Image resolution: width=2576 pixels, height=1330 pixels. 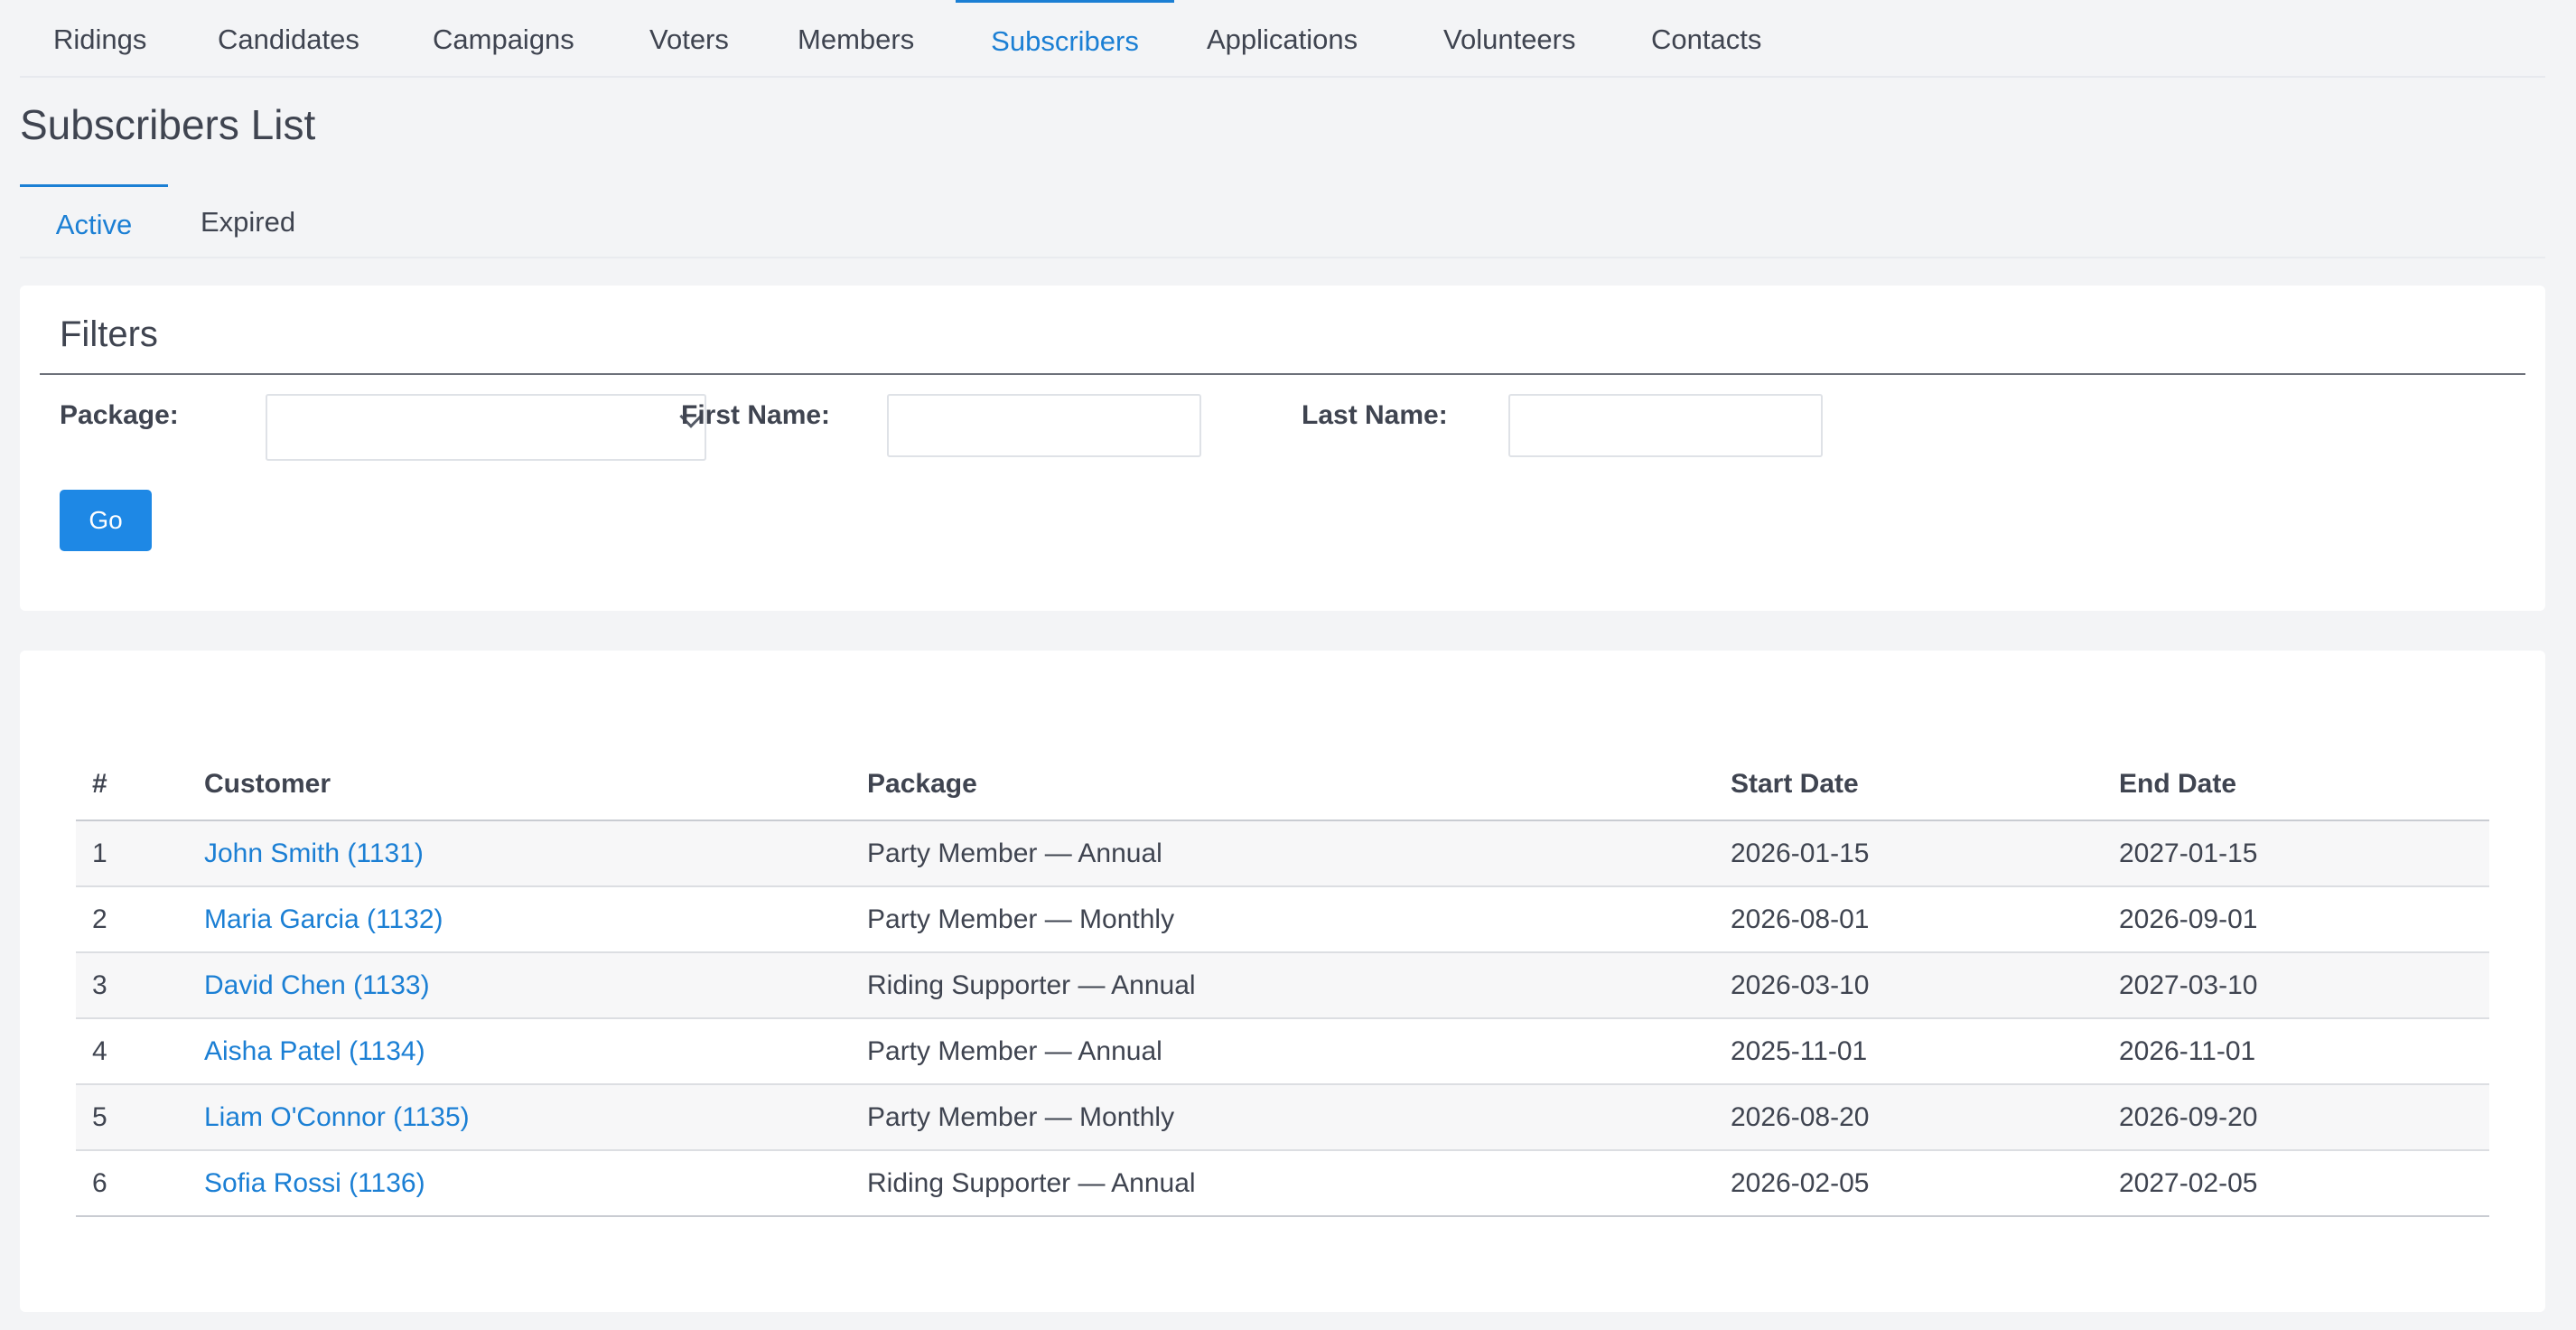 I want to click on customer-link: Maria Garcia (1132), so click(x=324, y=919).